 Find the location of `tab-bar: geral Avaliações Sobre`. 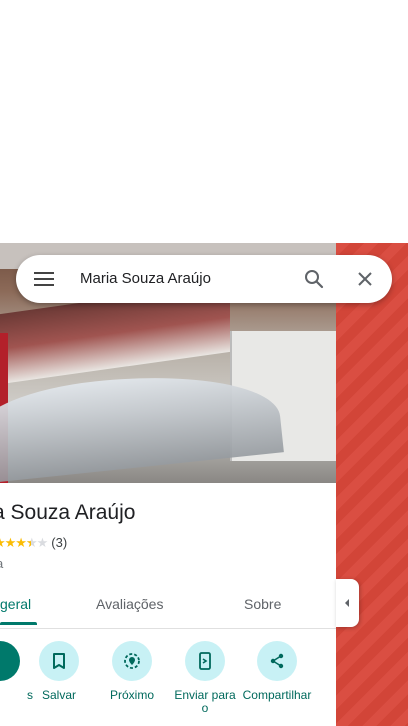

tab-bar: geral Avaliações Sobre is located at coordinates (168, 608).